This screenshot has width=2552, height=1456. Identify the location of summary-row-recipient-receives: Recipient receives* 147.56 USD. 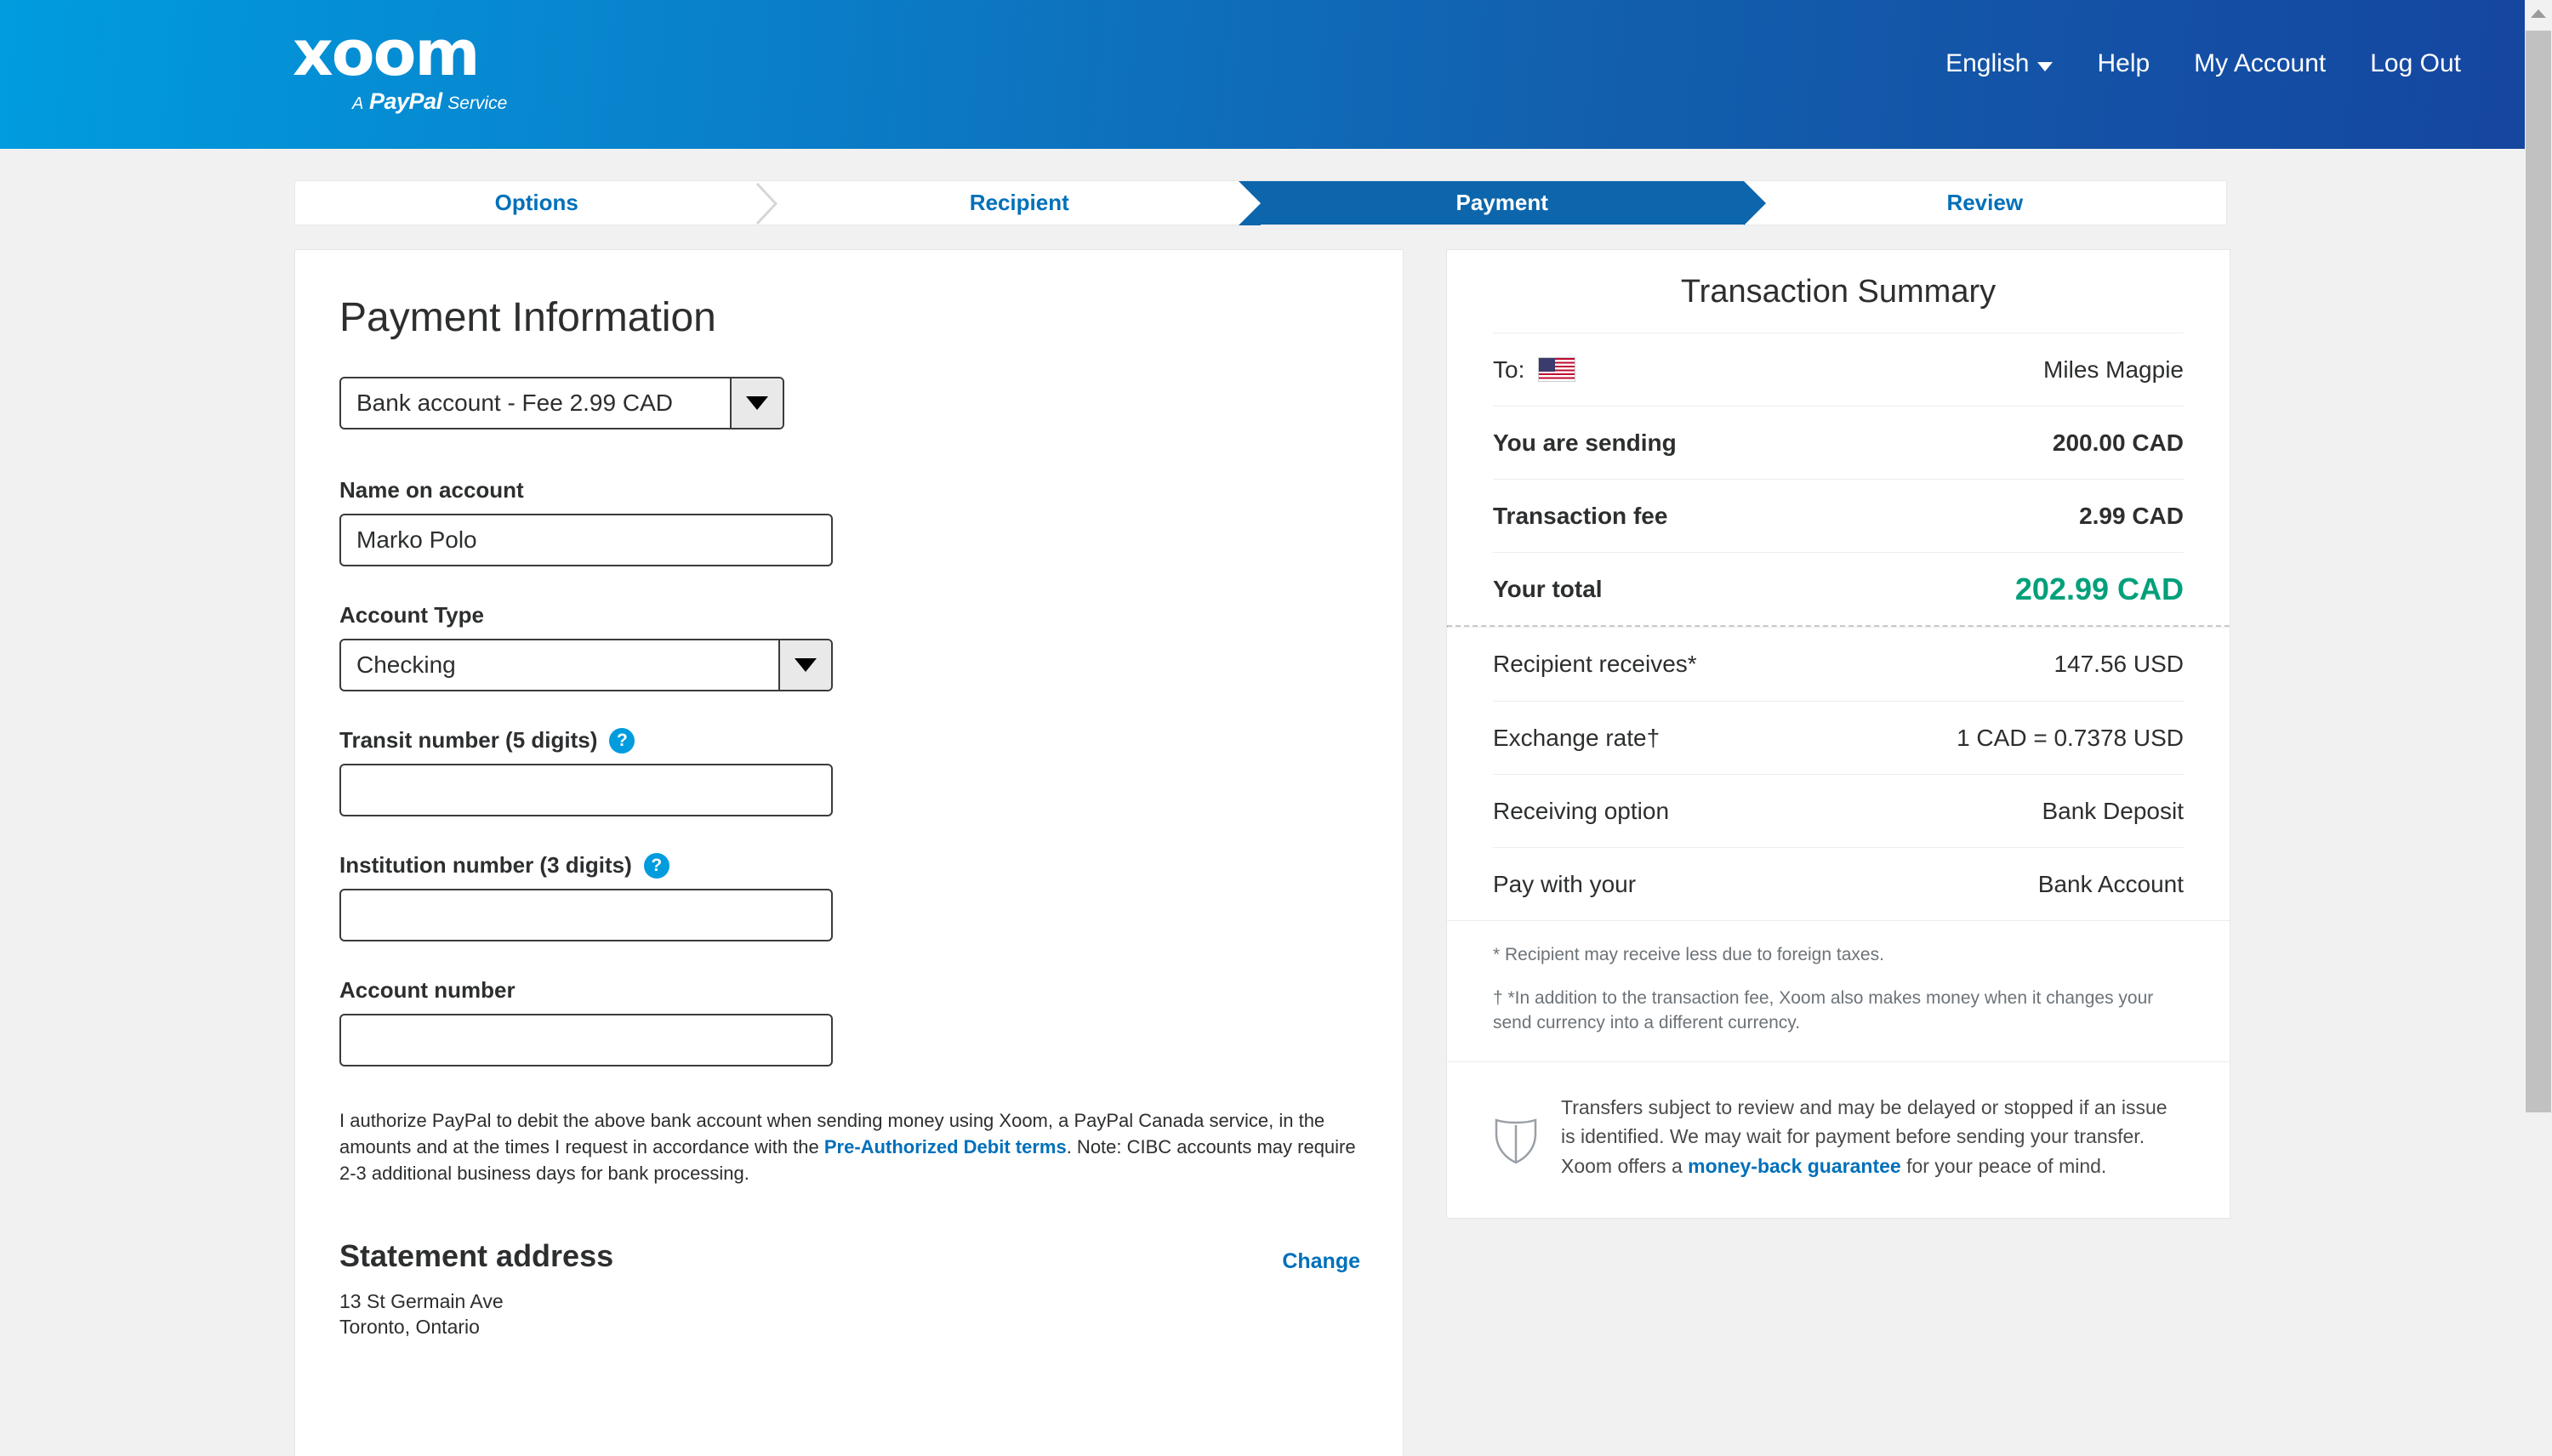
(1838, 664).